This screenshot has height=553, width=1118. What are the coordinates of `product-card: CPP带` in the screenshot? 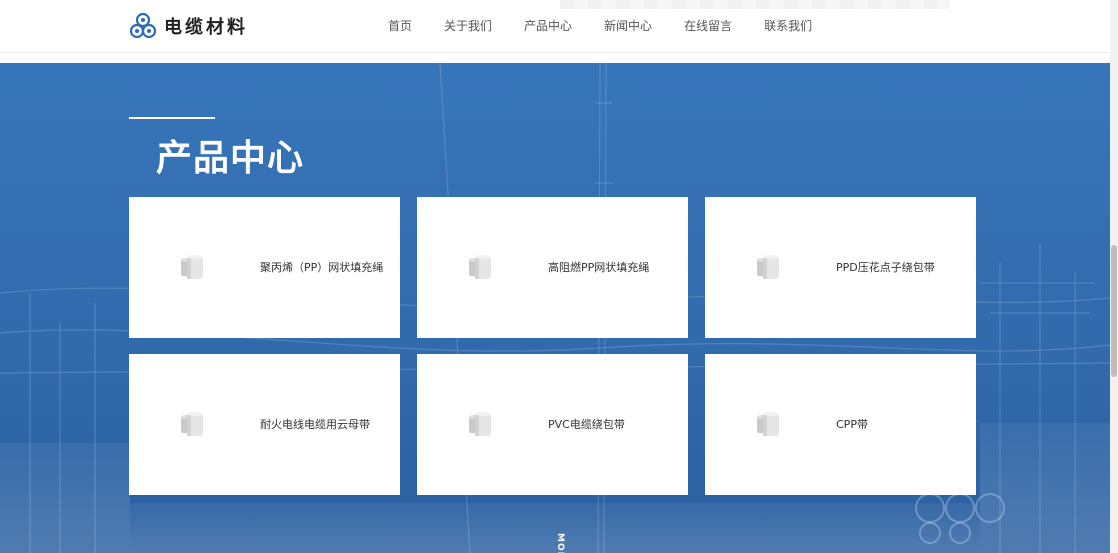 It's located at (840, 424).